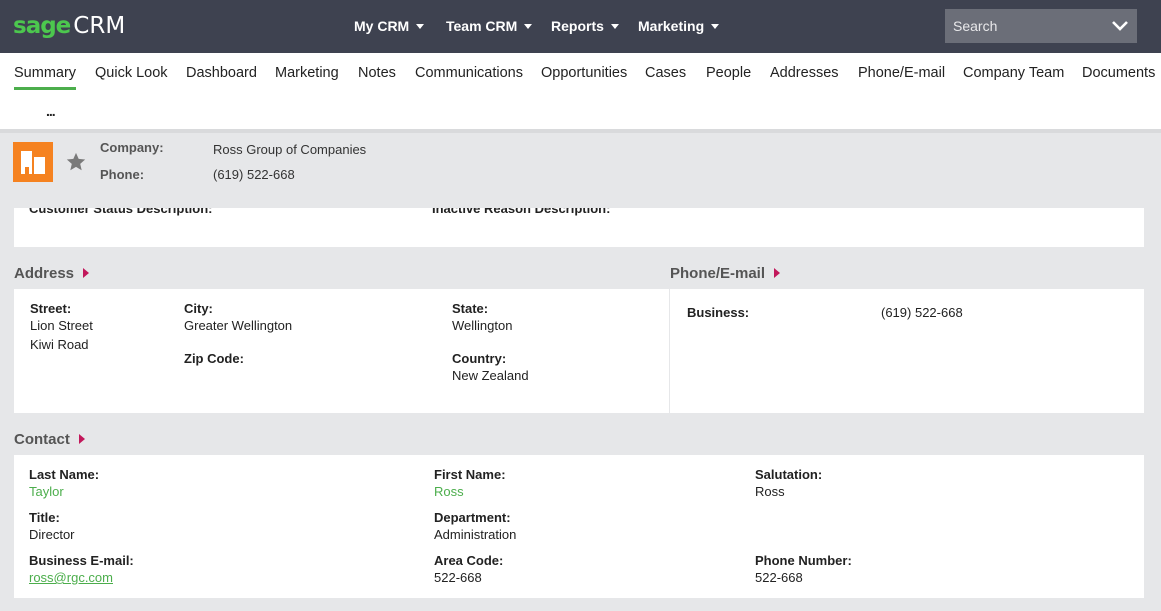 This screenshot has height=611, width=1161. I want to click on phone-number-value: 522-668, so click(779, 577).